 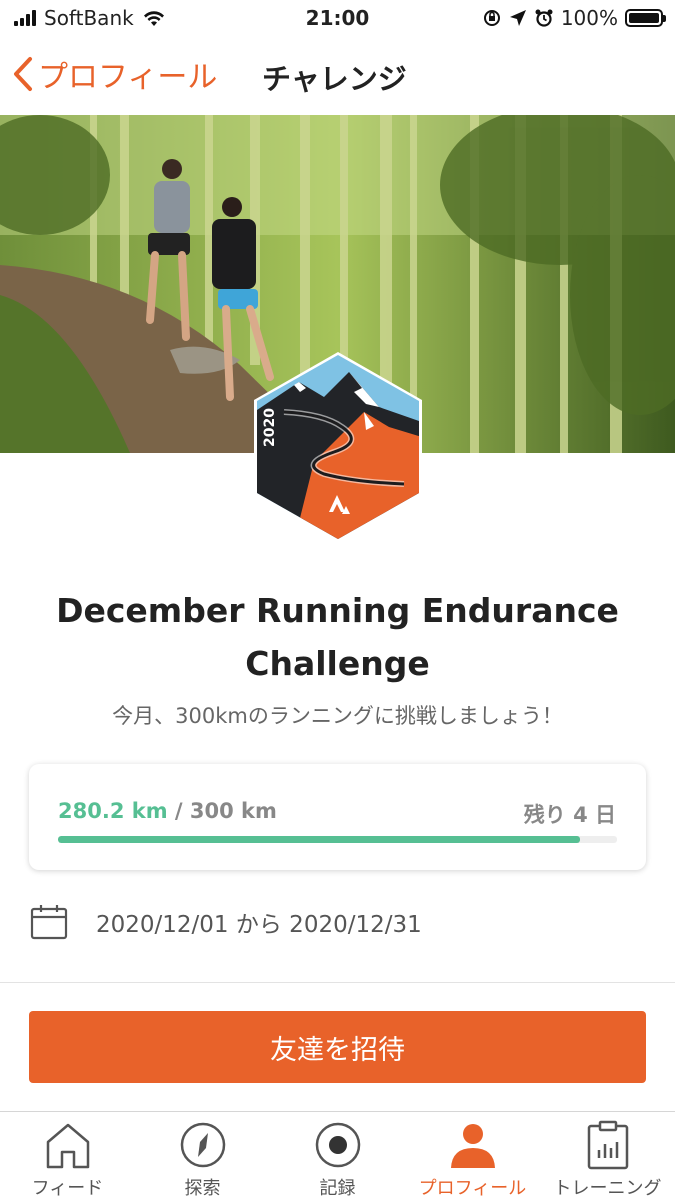 I want to click on progress-card: 280.2 km / 300 km 残り 4 日, so click(x=337, y=817).